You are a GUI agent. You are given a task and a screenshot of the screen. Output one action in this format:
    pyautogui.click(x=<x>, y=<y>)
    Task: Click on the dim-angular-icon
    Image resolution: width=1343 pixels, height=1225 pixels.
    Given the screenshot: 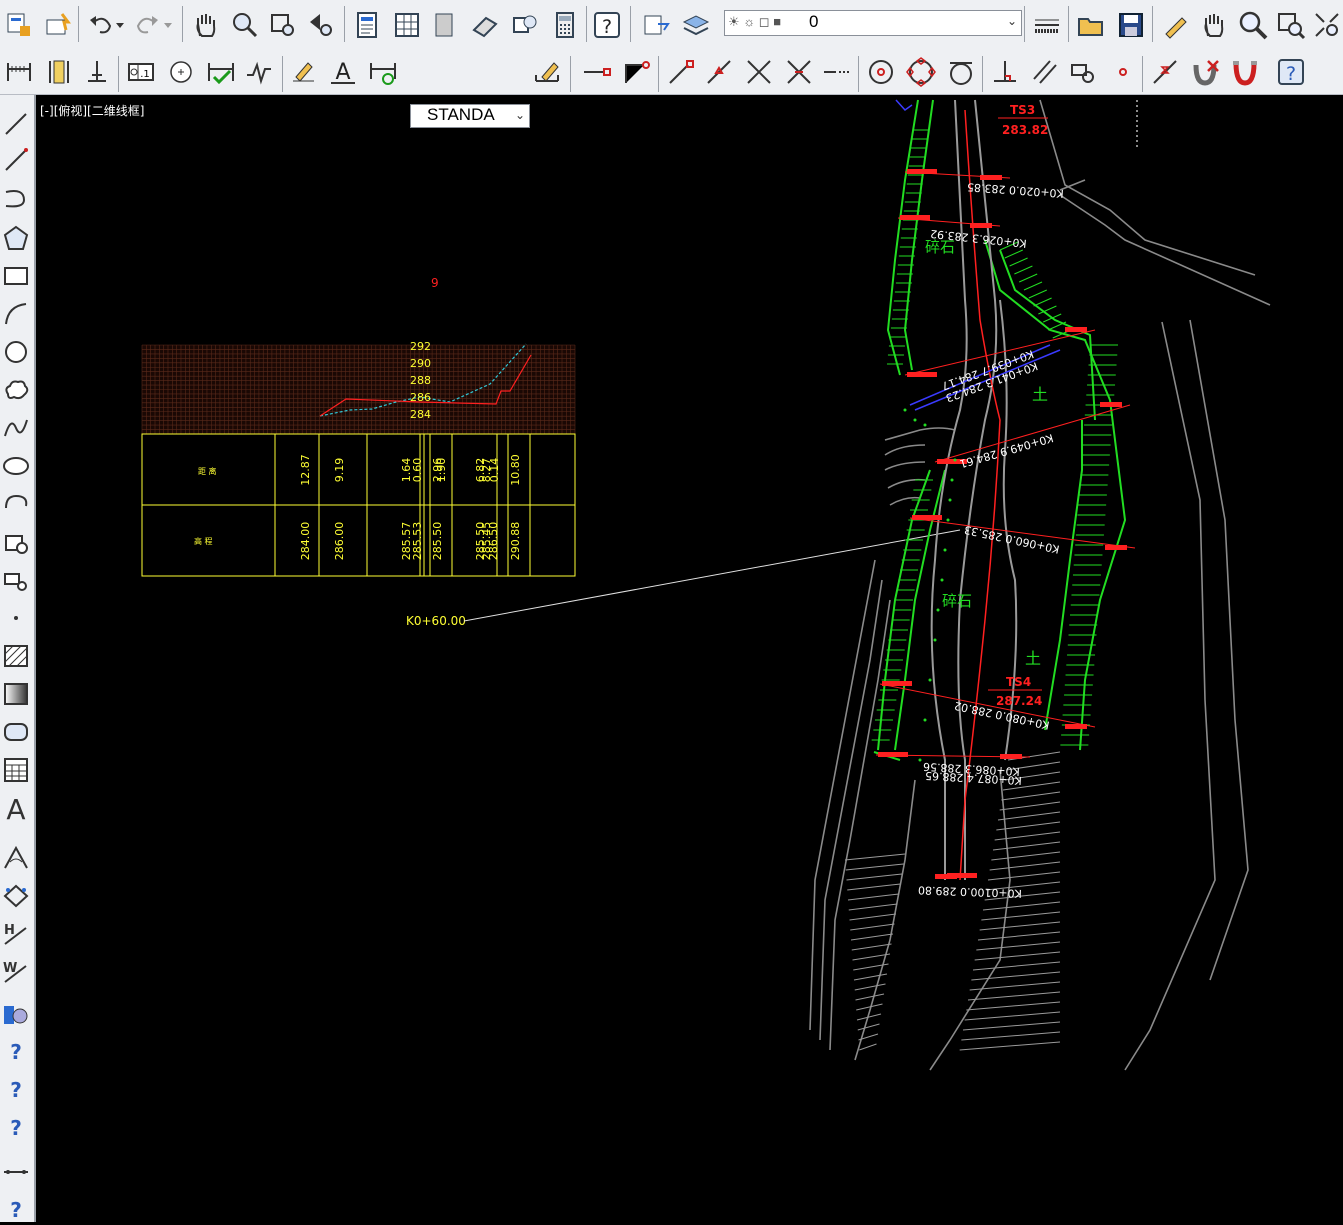 What is the action you would take?
    pyautogui.click(x=16, y=858)
    